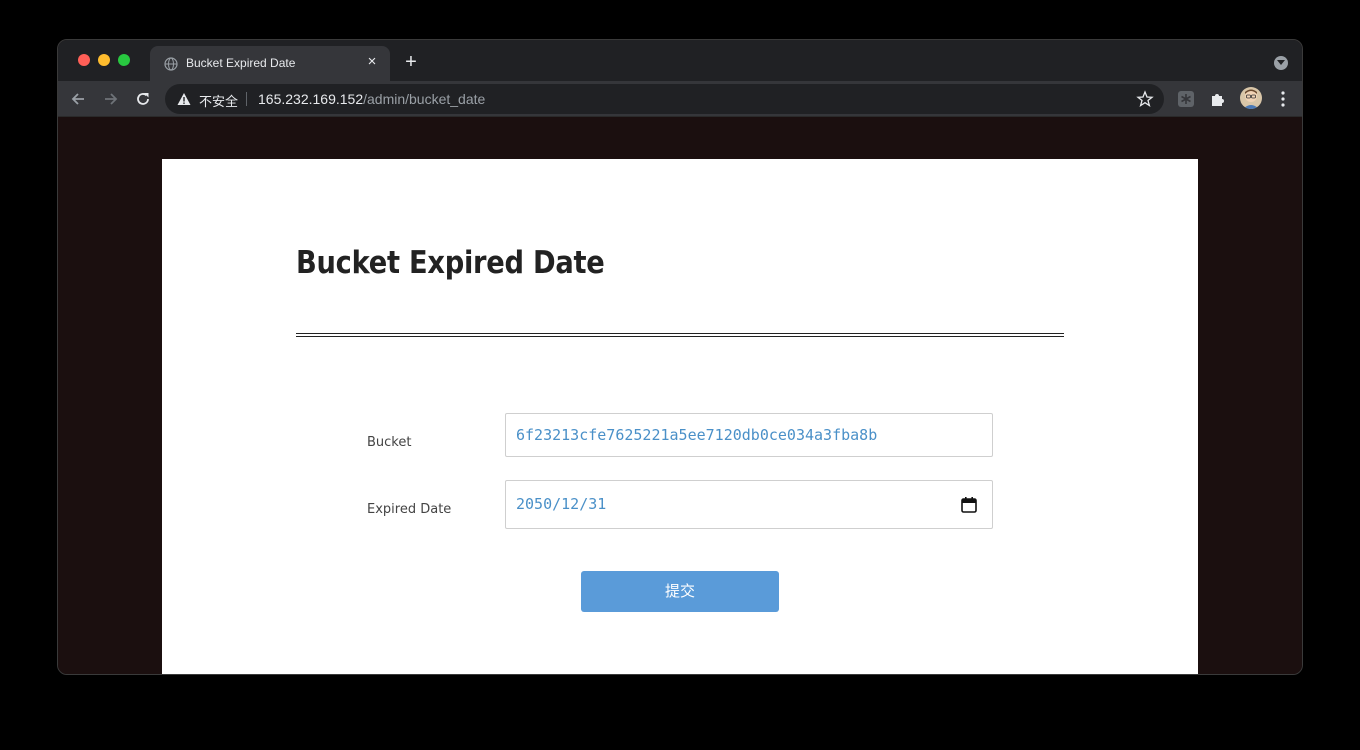 This screenshot has width=1360, height=750. What do you see at coordinates (1251, 98) in the screenshot?
I see `avatar` at bounding box center [1251, 98].